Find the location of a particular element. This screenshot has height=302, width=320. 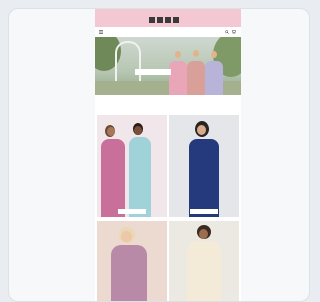

hero-banner is located at coordinates (168, 66).